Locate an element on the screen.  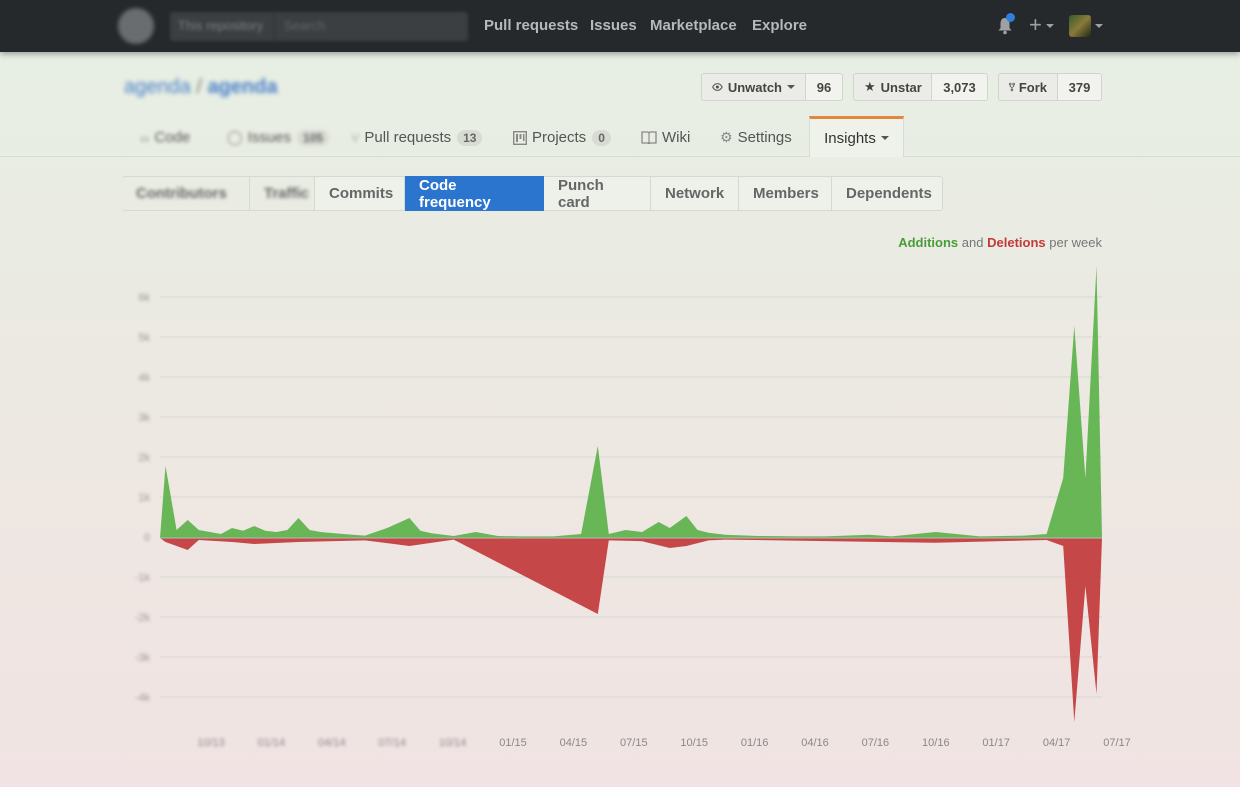
y-tick-label: -1k is located at coordinates (143, 578).